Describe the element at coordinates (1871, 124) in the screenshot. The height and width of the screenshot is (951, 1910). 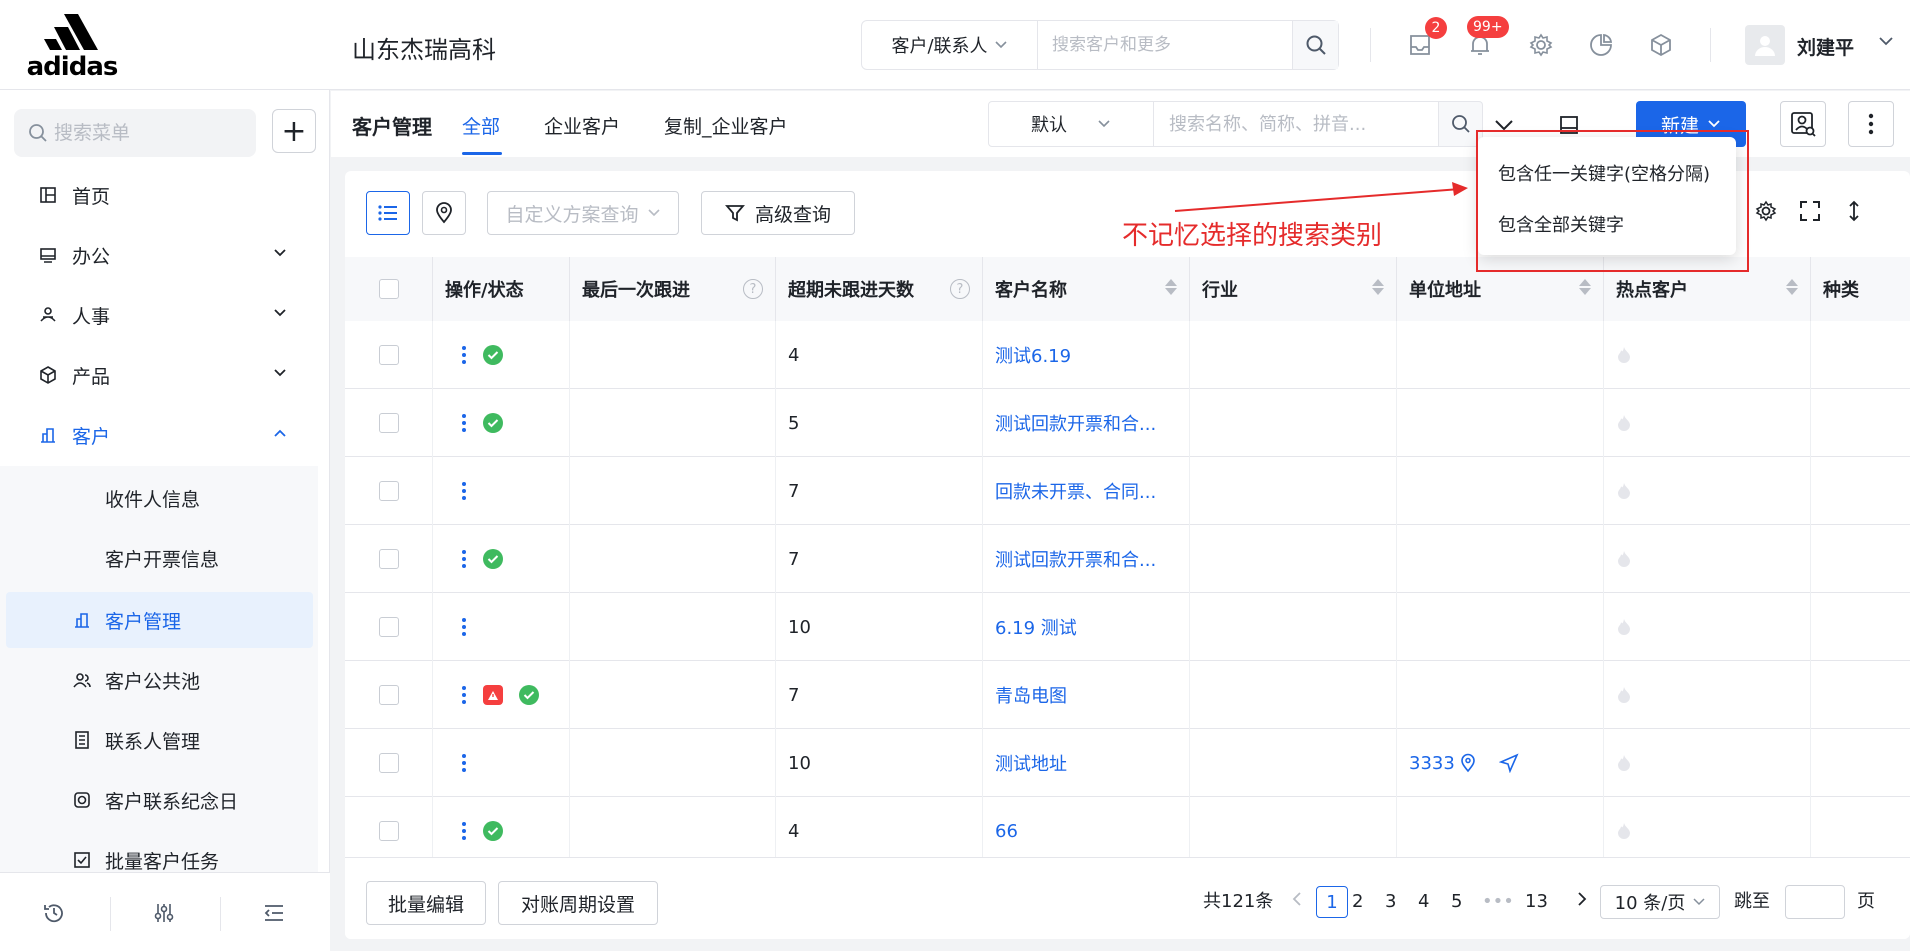
I see `more-options-button` at that location.